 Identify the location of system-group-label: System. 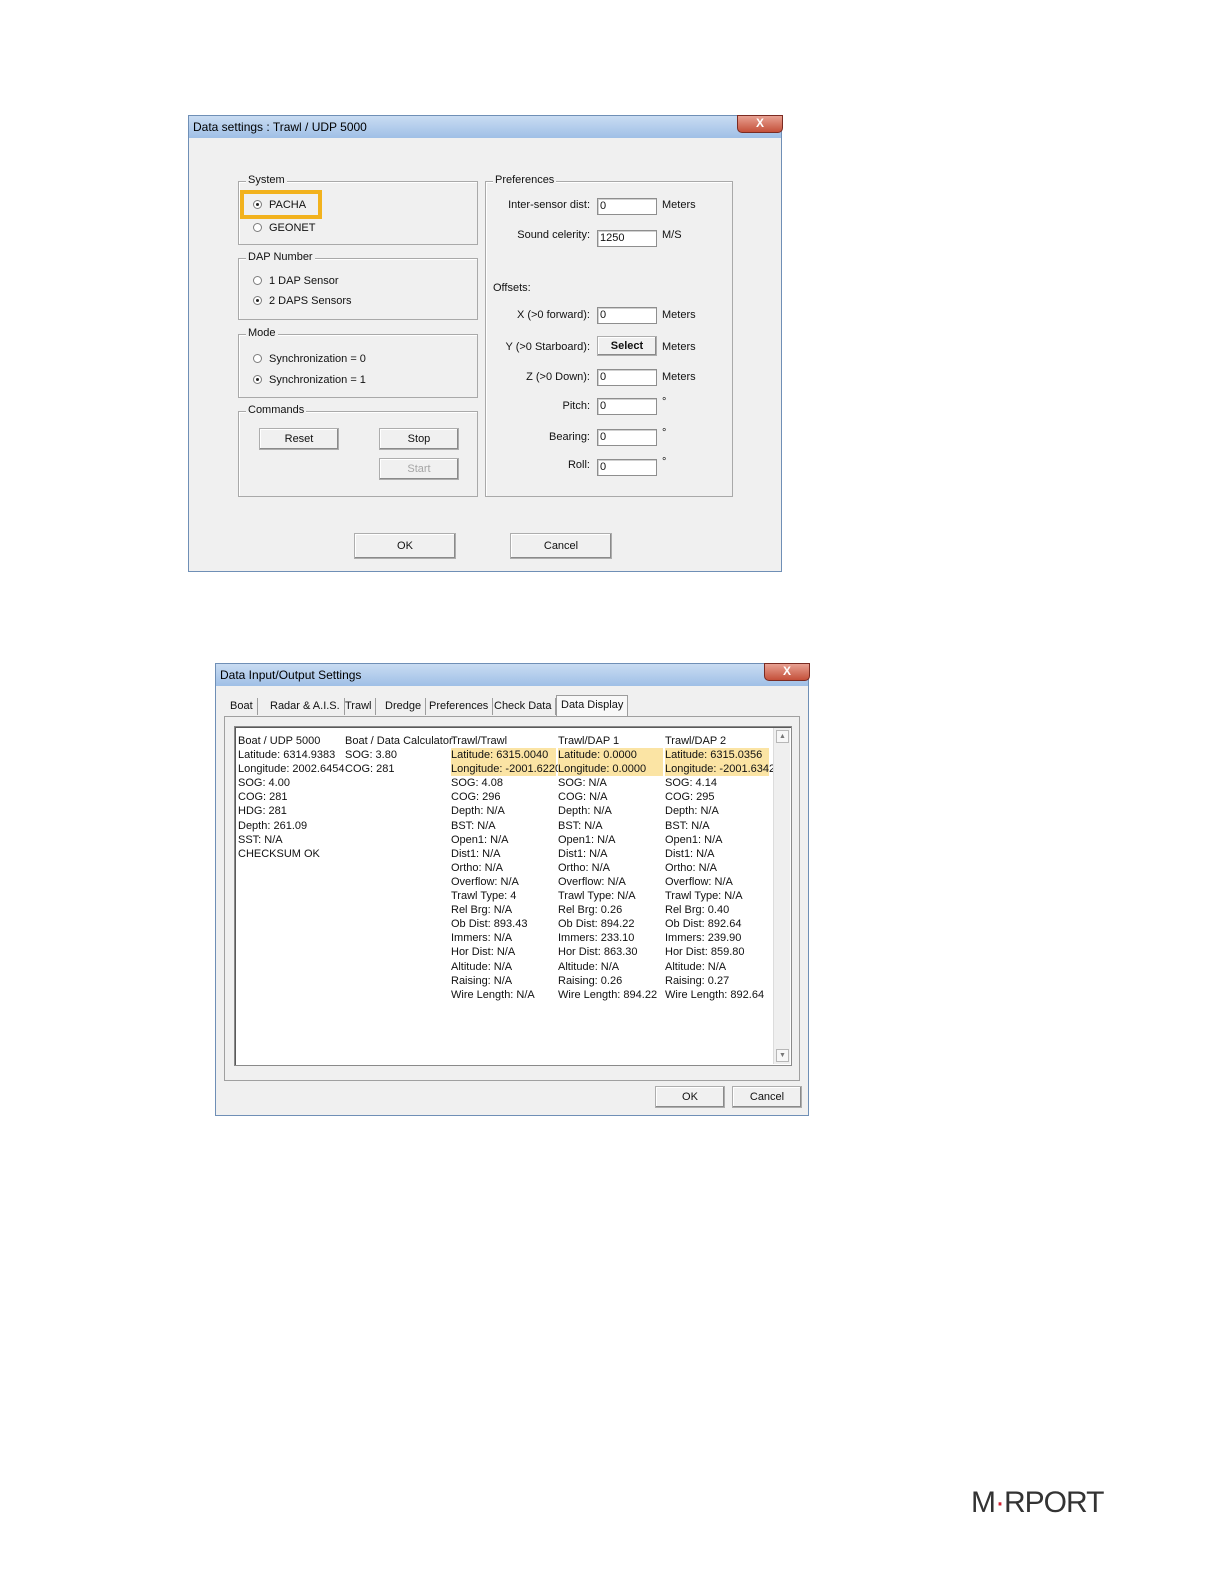
(266, 180).